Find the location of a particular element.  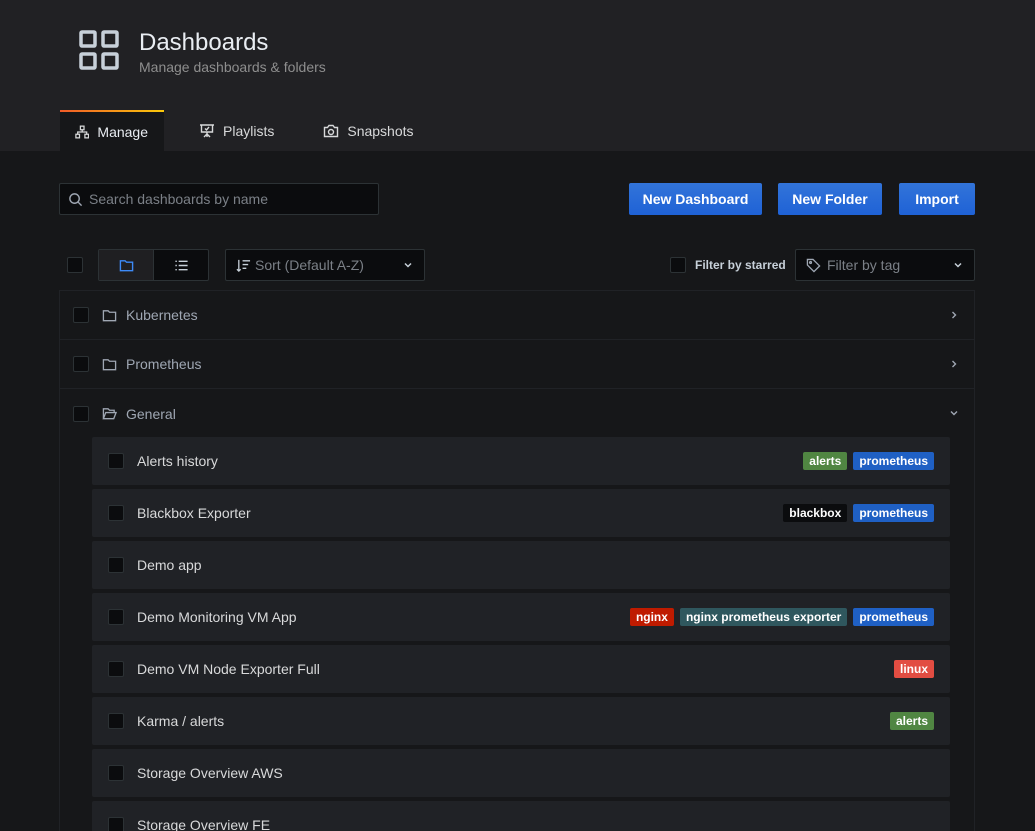

dashboard-title: Storage Overview AWS is located at coordinates (535, 773).